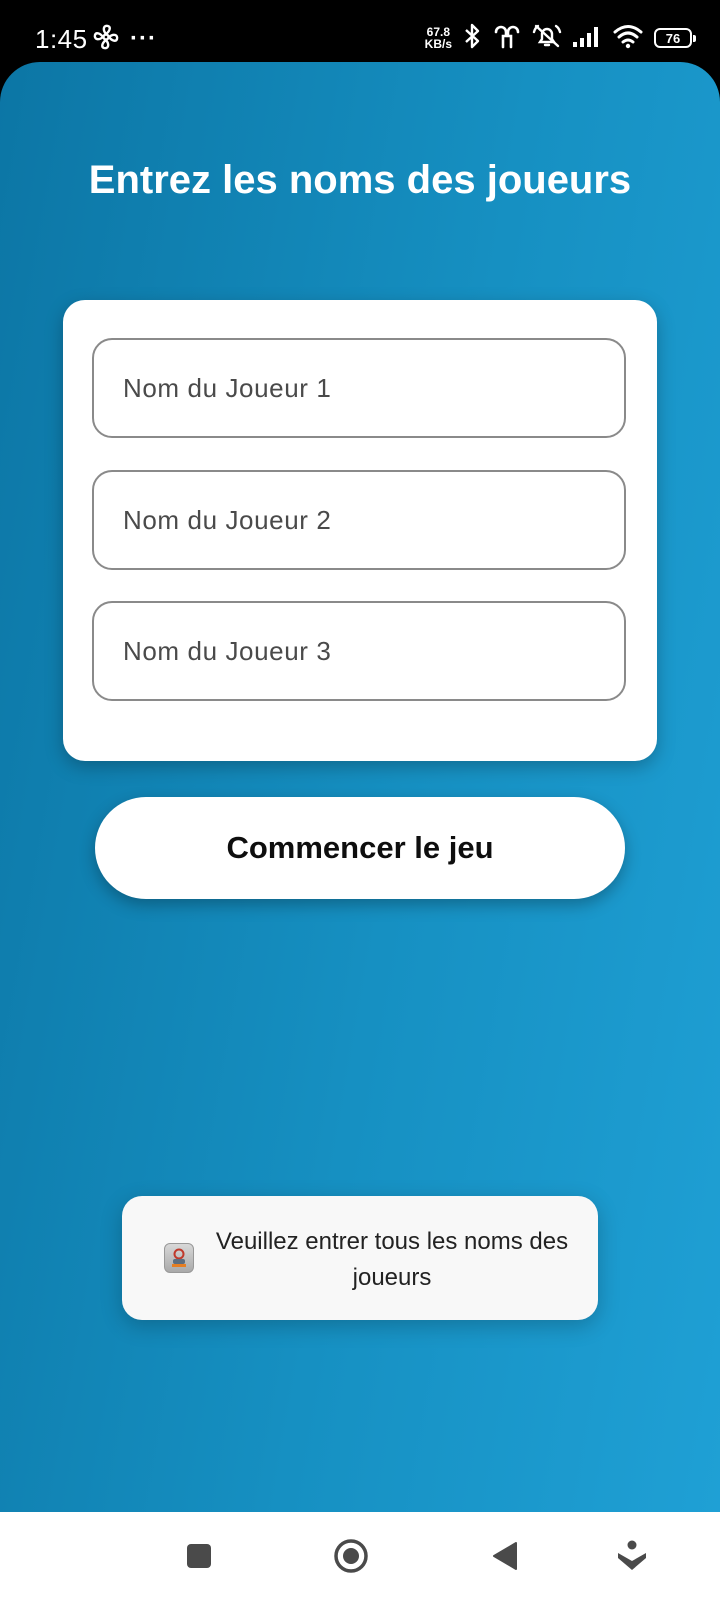  What do you see at coordinates (587, 38) in the screenshot?
I see `signal-icon` at bounding box center [587, 38].